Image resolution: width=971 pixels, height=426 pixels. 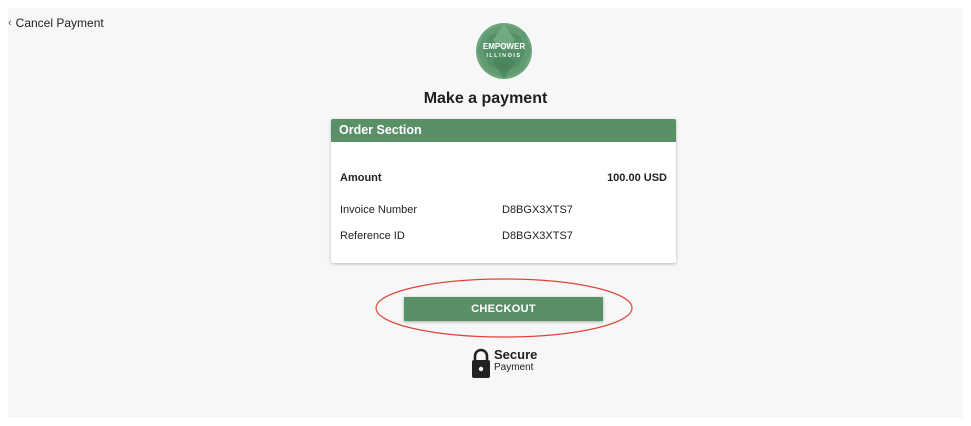 I want to click on reference-label: Reference ID, so click(x=372, y=236).